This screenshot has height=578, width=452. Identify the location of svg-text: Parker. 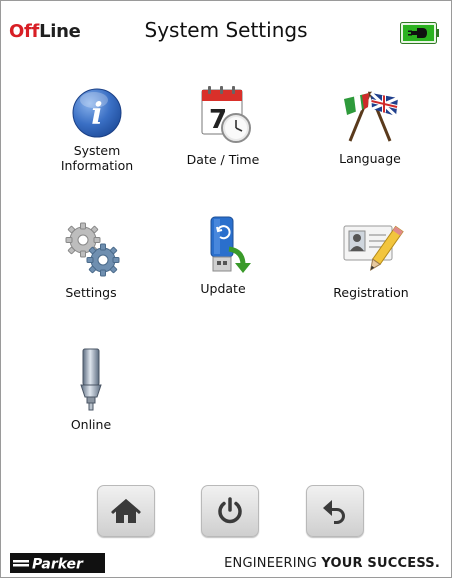
(58, 565).